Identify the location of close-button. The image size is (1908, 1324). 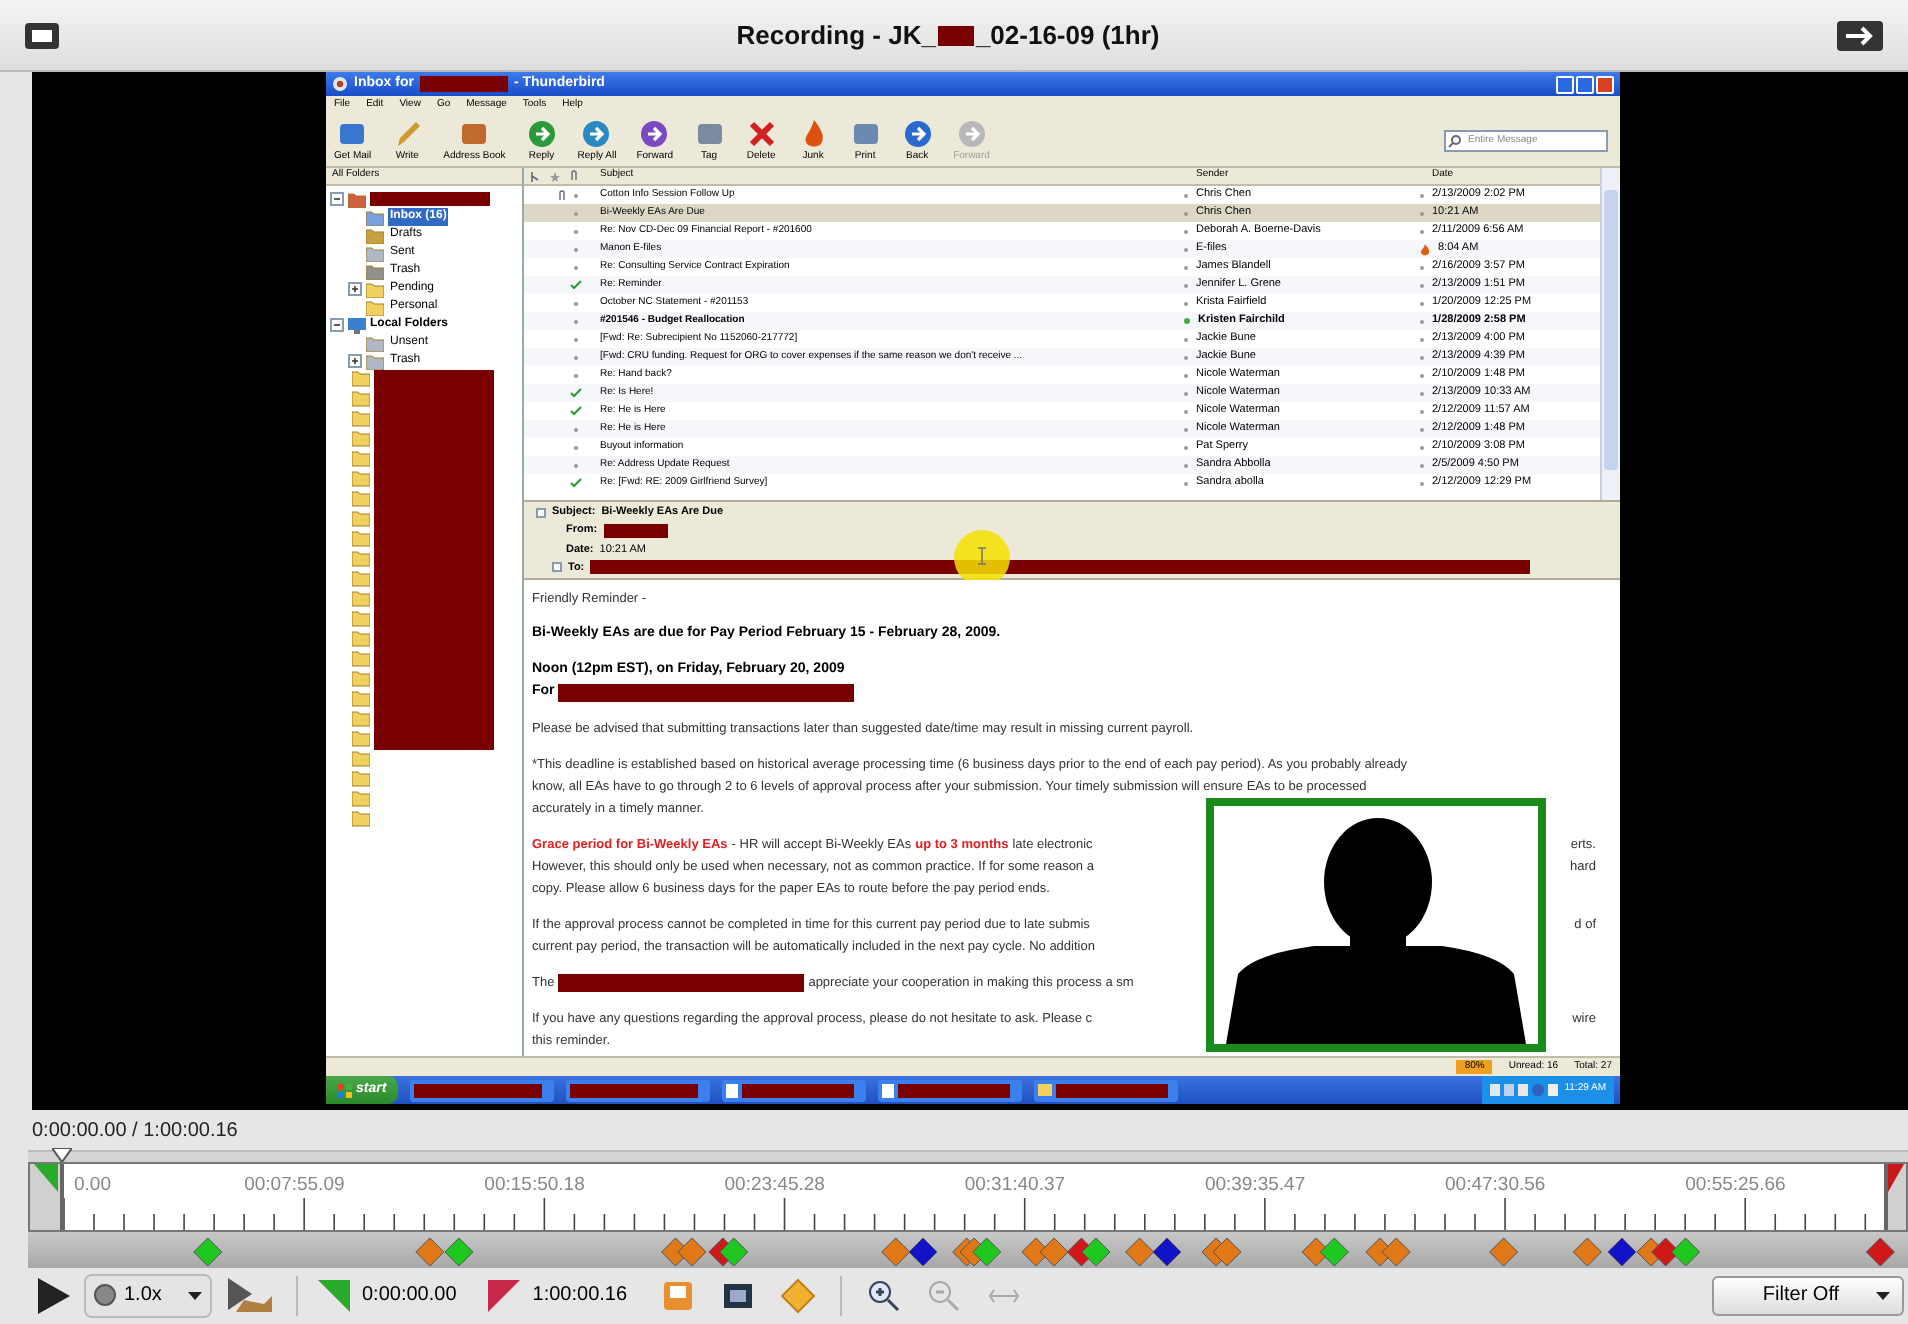
(1605, 84).